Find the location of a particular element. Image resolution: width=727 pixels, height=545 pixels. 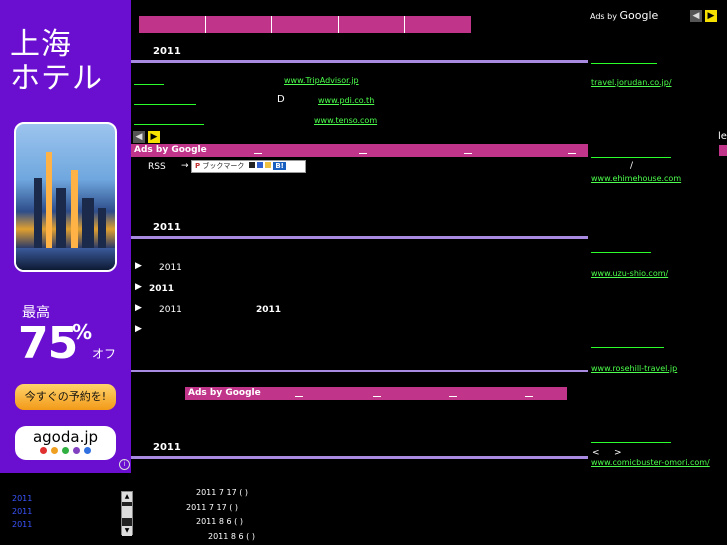

bookmark-toolbar: P ブックマーク B! is located at coordinates (248, 166).